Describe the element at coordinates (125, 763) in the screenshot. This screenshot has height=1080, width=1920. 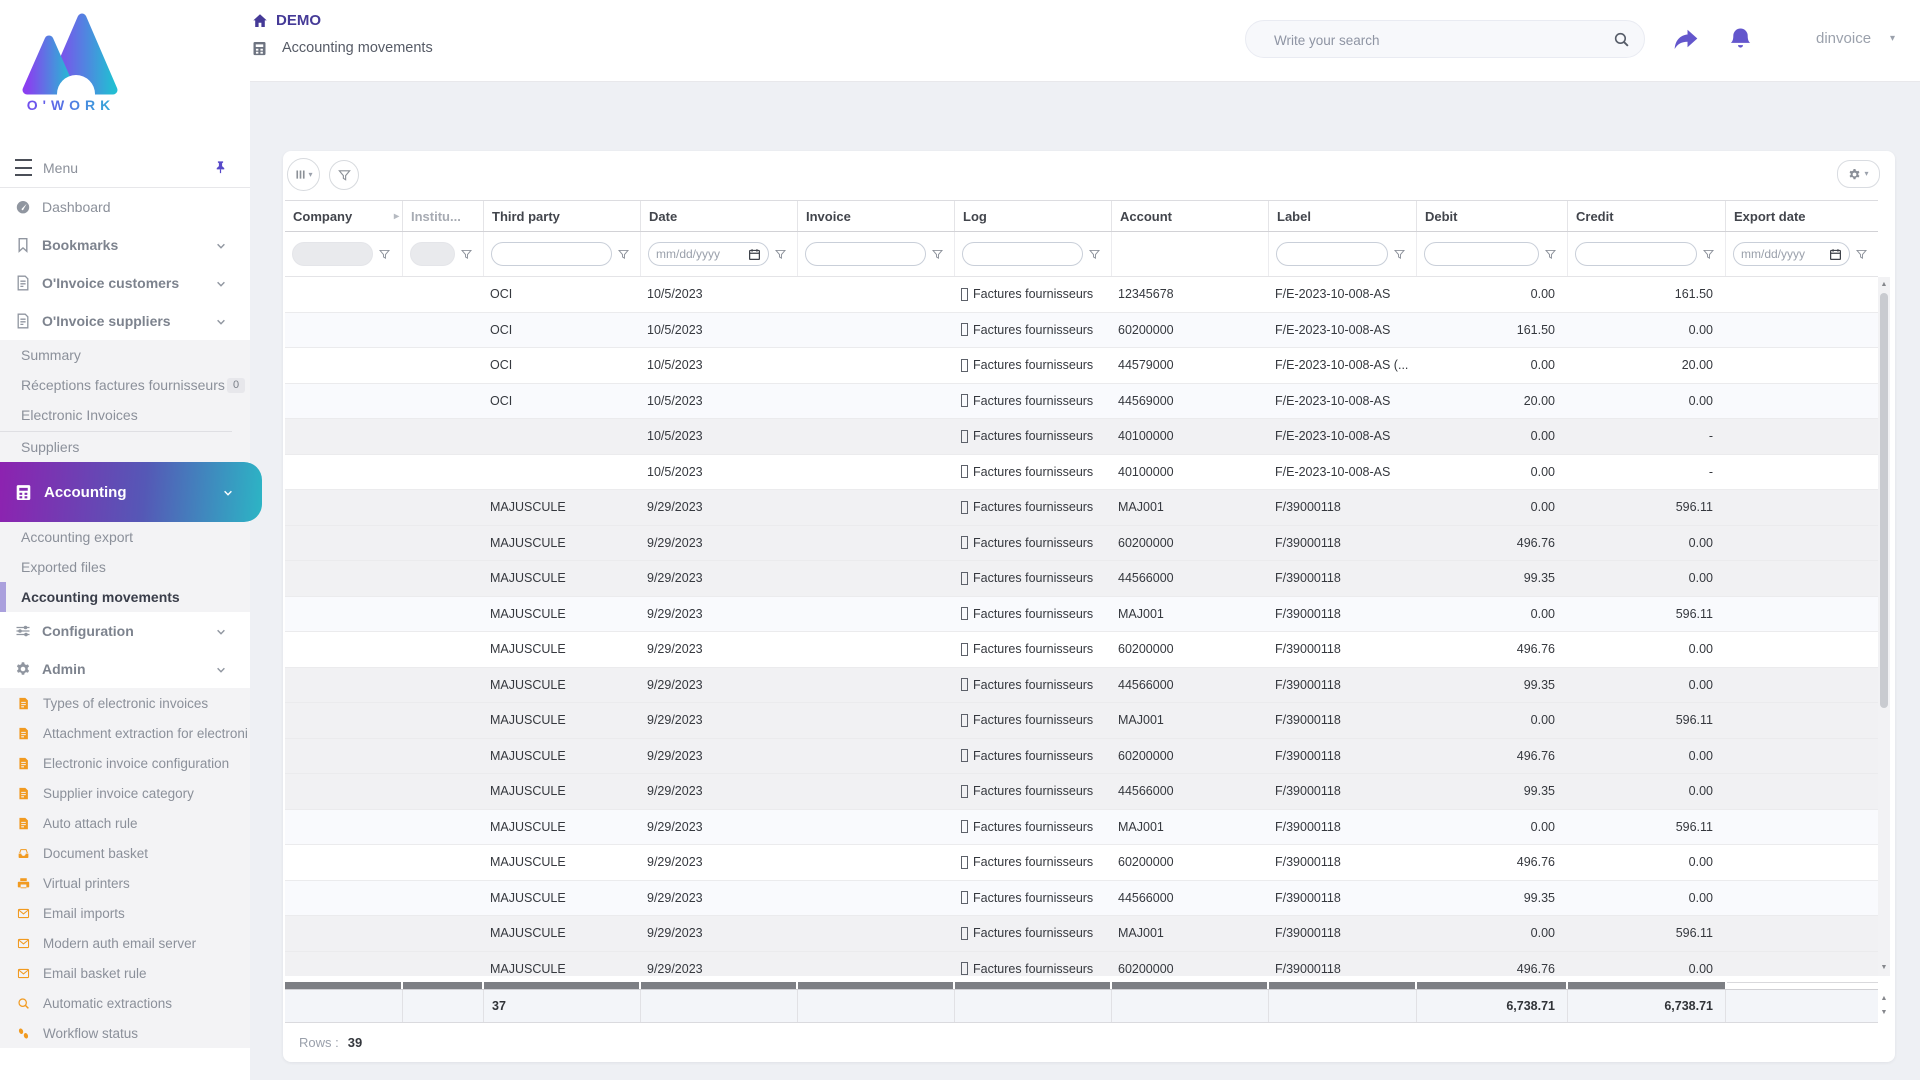
I see `sidebar-item-electronic-invoice-configuration: Electronic invoice configuration` at that location.